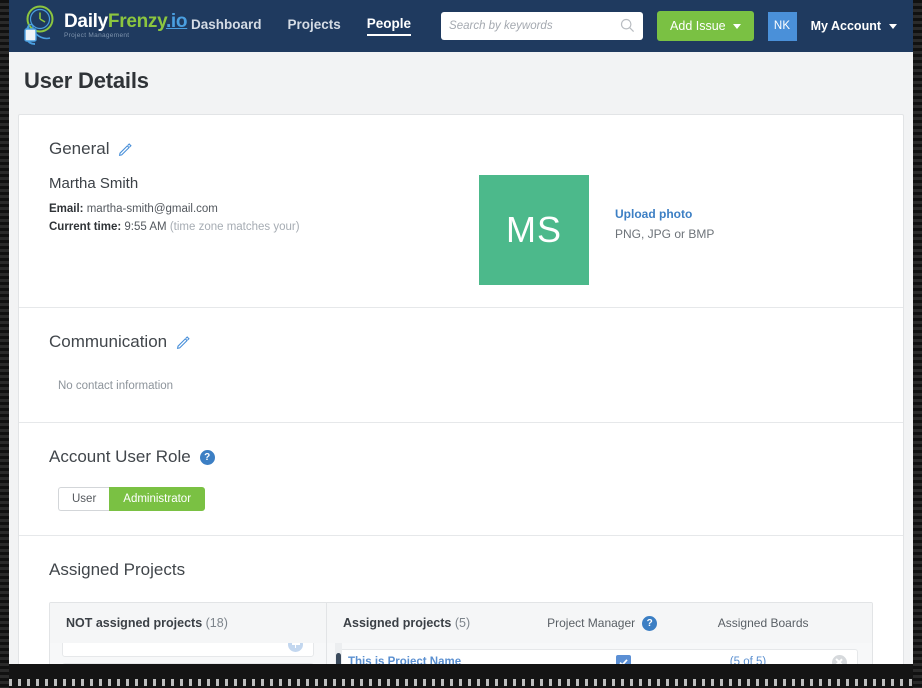 This screenshot has width=922, height=688. I want to click on column-header-not-assigned: NOT assigned projects (18), so click(188, 623).